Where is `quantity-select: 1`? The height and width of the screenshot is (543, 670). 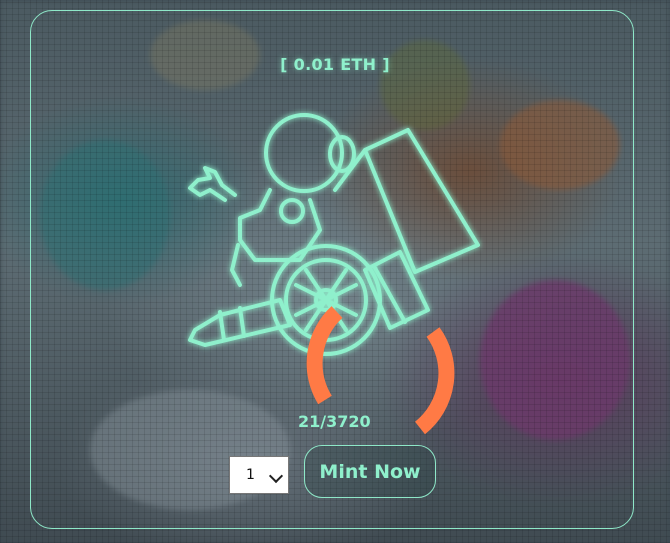
quantity-select: 1 is located at coordinates (259, 475).